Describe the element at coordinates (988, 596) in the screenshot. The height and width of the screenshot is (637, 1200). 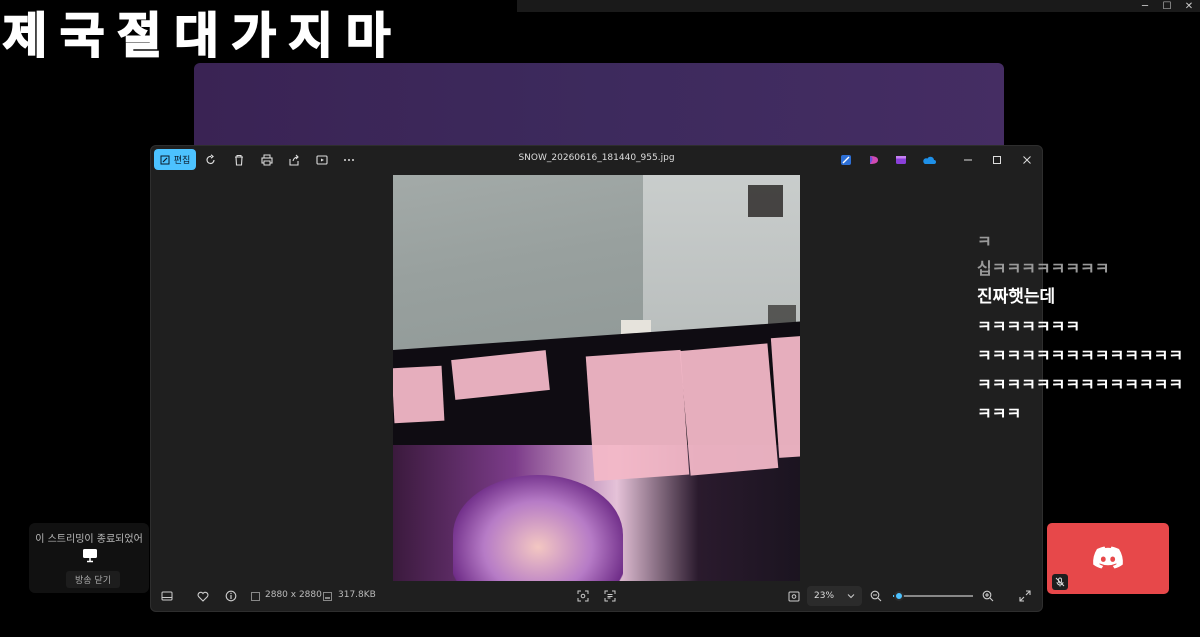
I see `zoom-in-icon` at that location.